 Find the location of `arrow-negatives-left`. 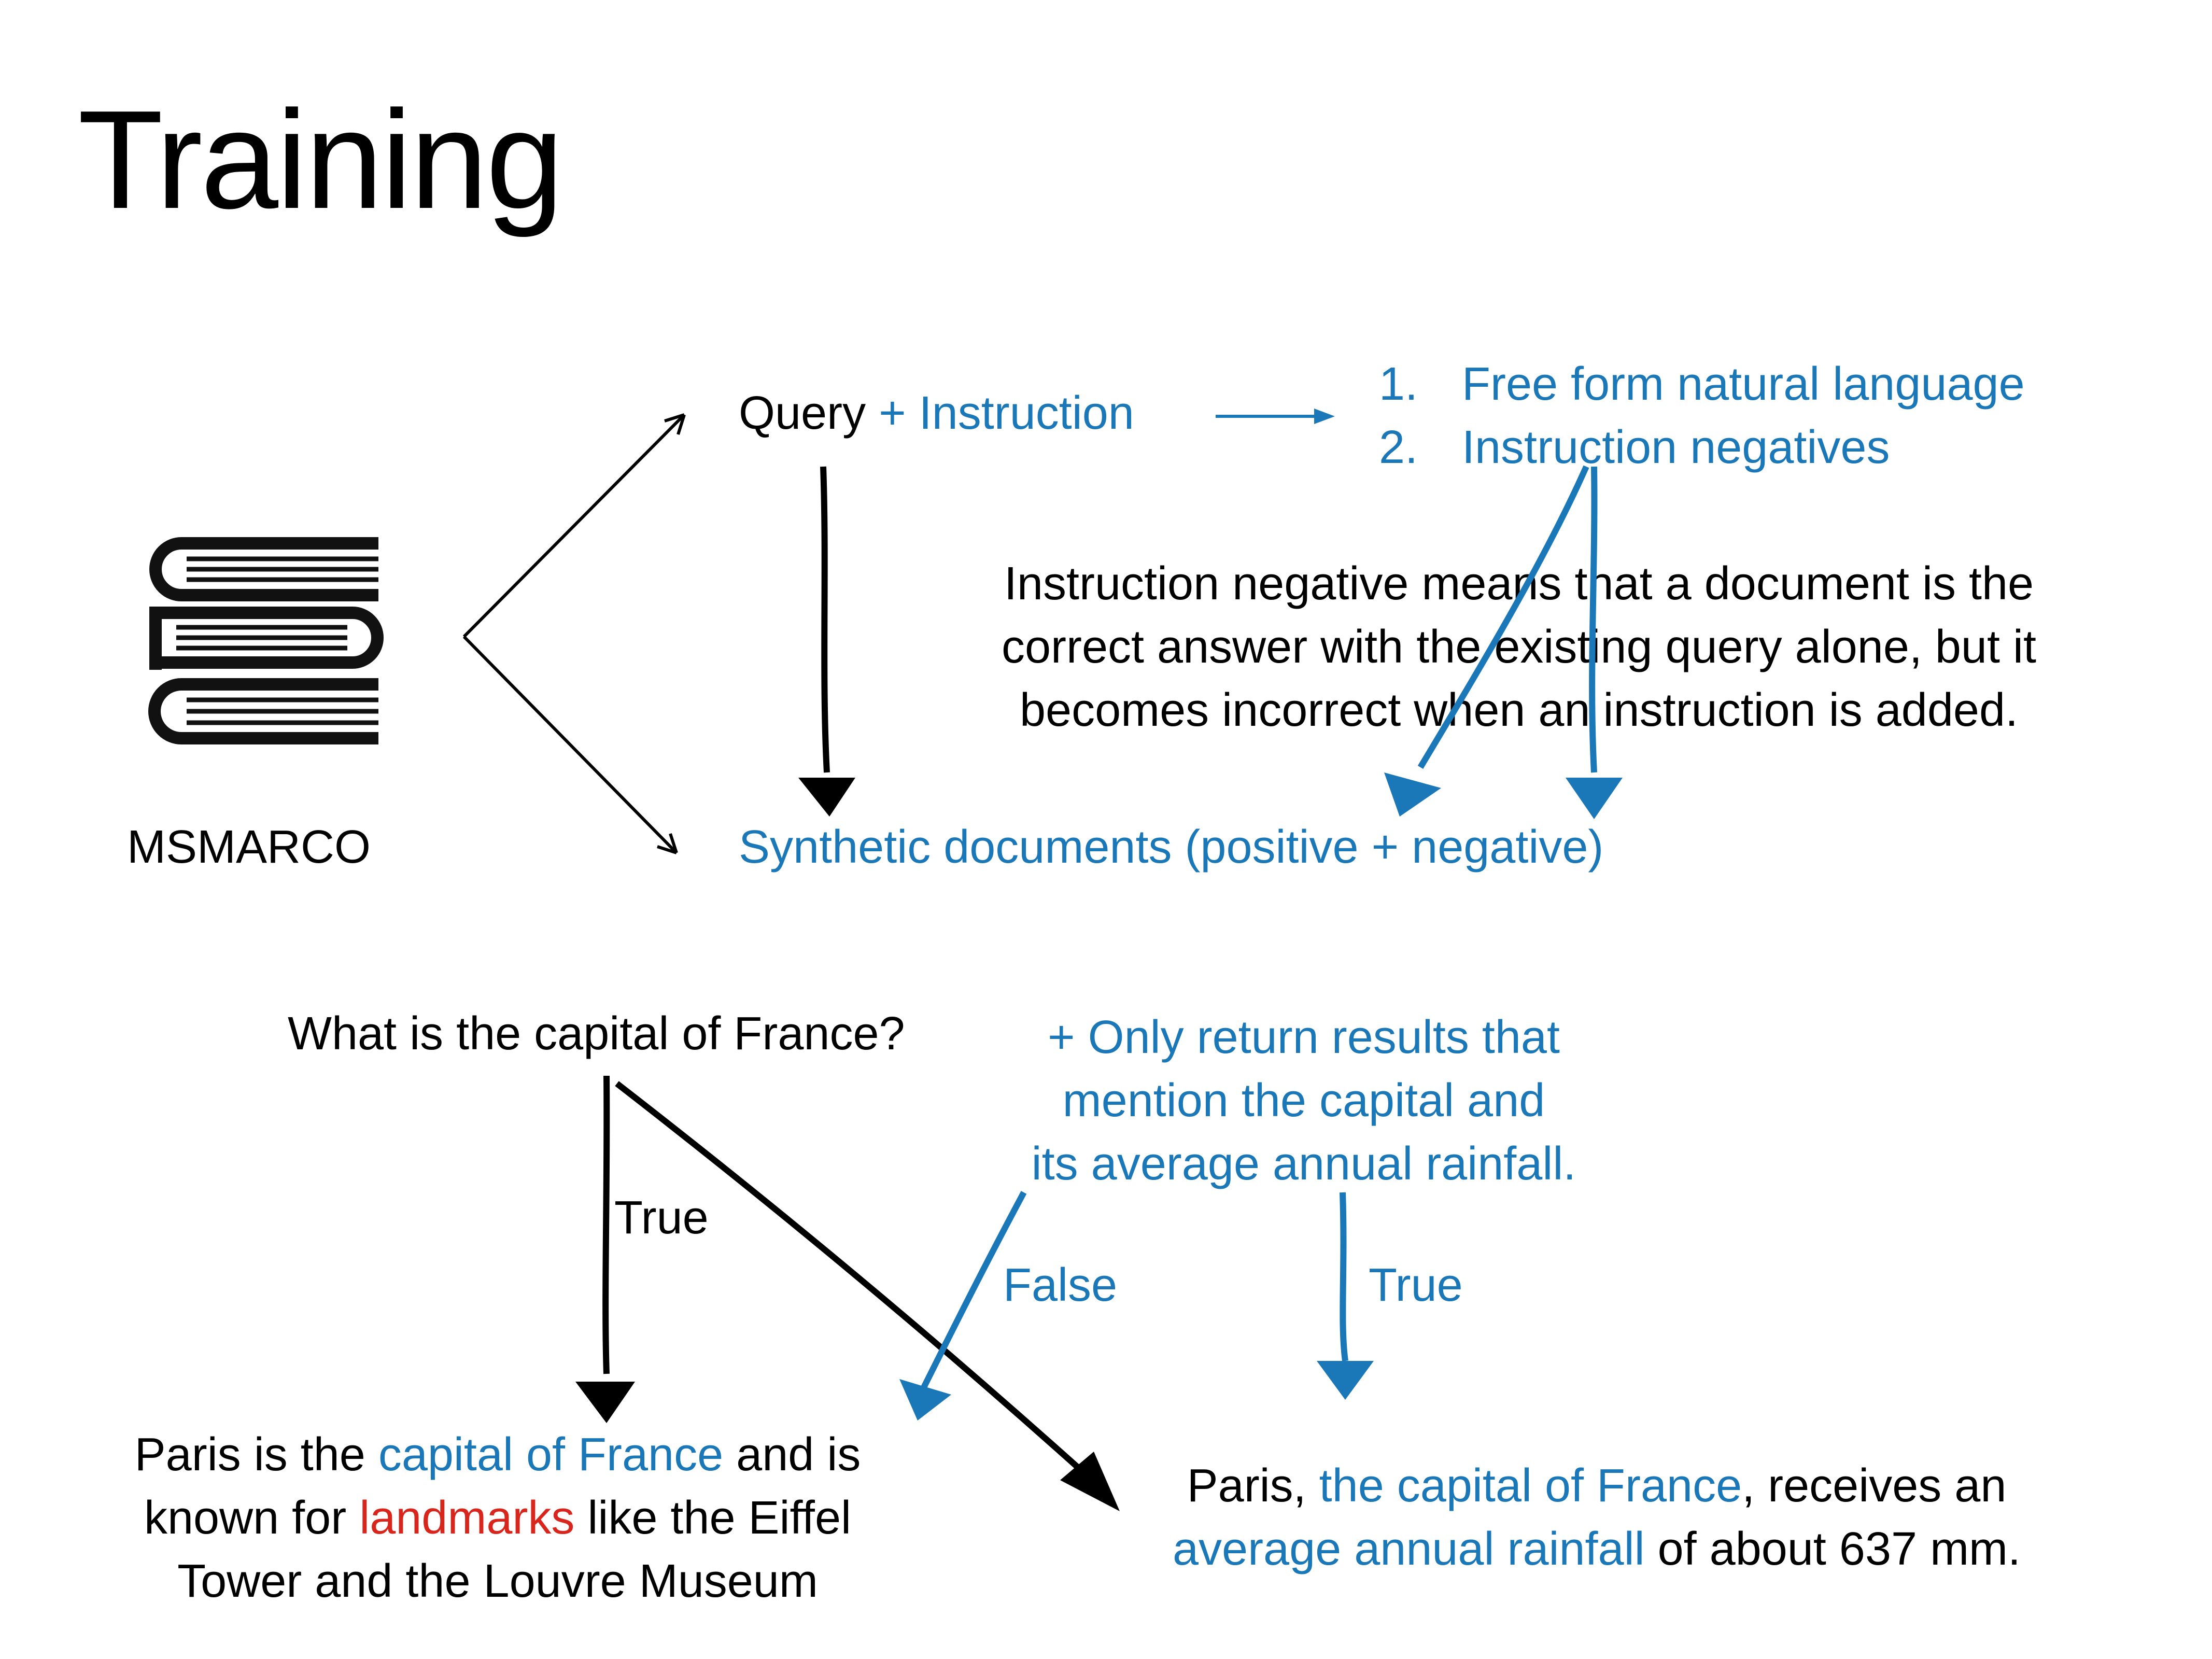

arrow-negatives-left is located at coordinates (1503, 617).